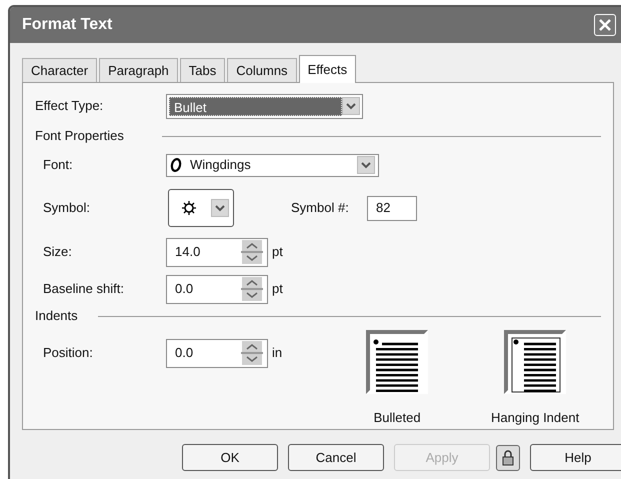 The width and height of the screenshot is (621, 479). I want to click on bulleted-list-icon, so click(397, 362).